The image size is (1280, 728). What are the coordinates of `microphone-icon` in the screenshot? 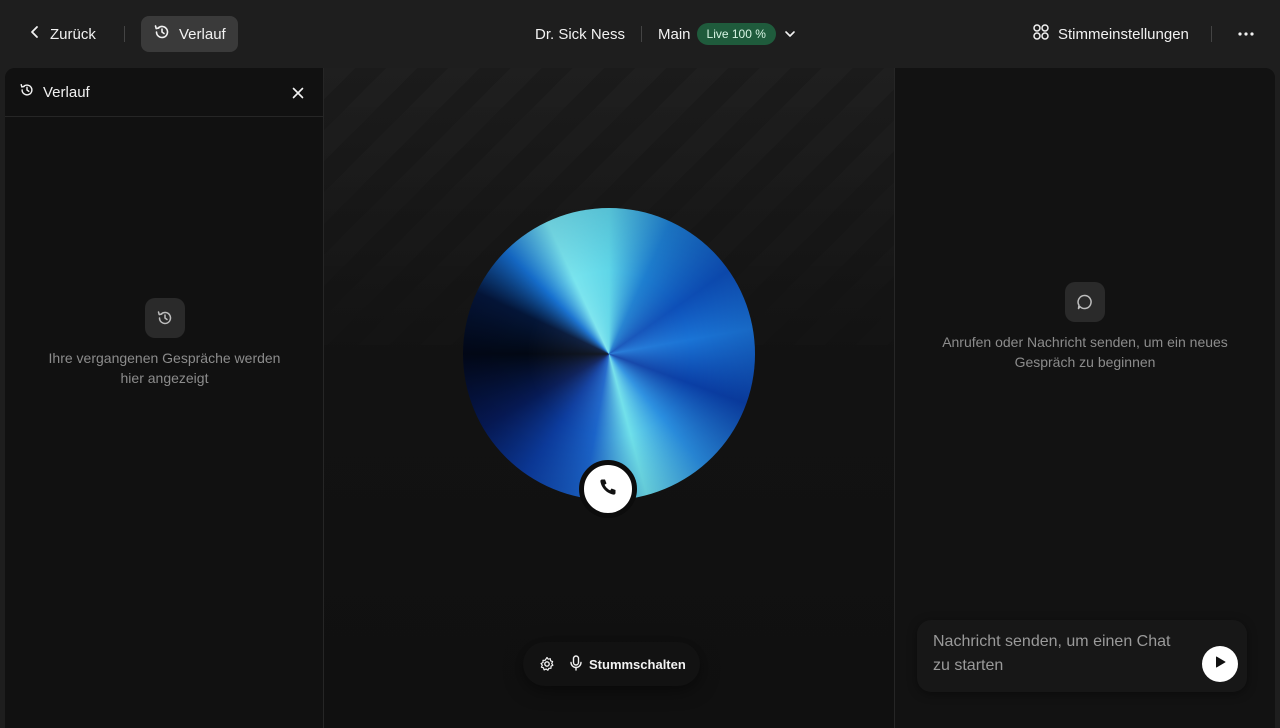 It's located at (576, 664).